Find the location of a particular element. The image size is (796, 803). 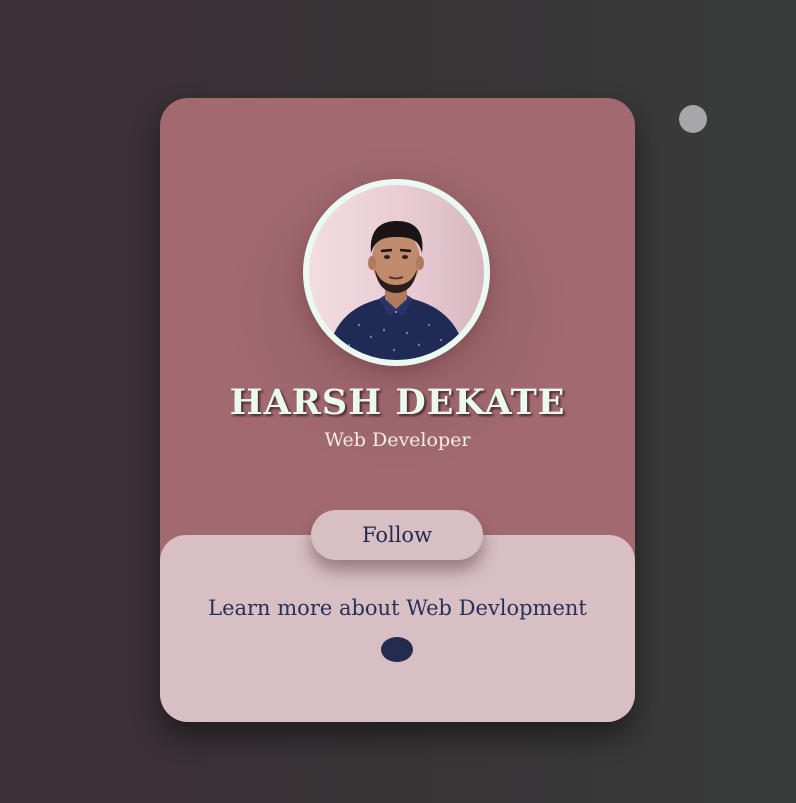

avatar-ring is located at coordinates (396, 272).